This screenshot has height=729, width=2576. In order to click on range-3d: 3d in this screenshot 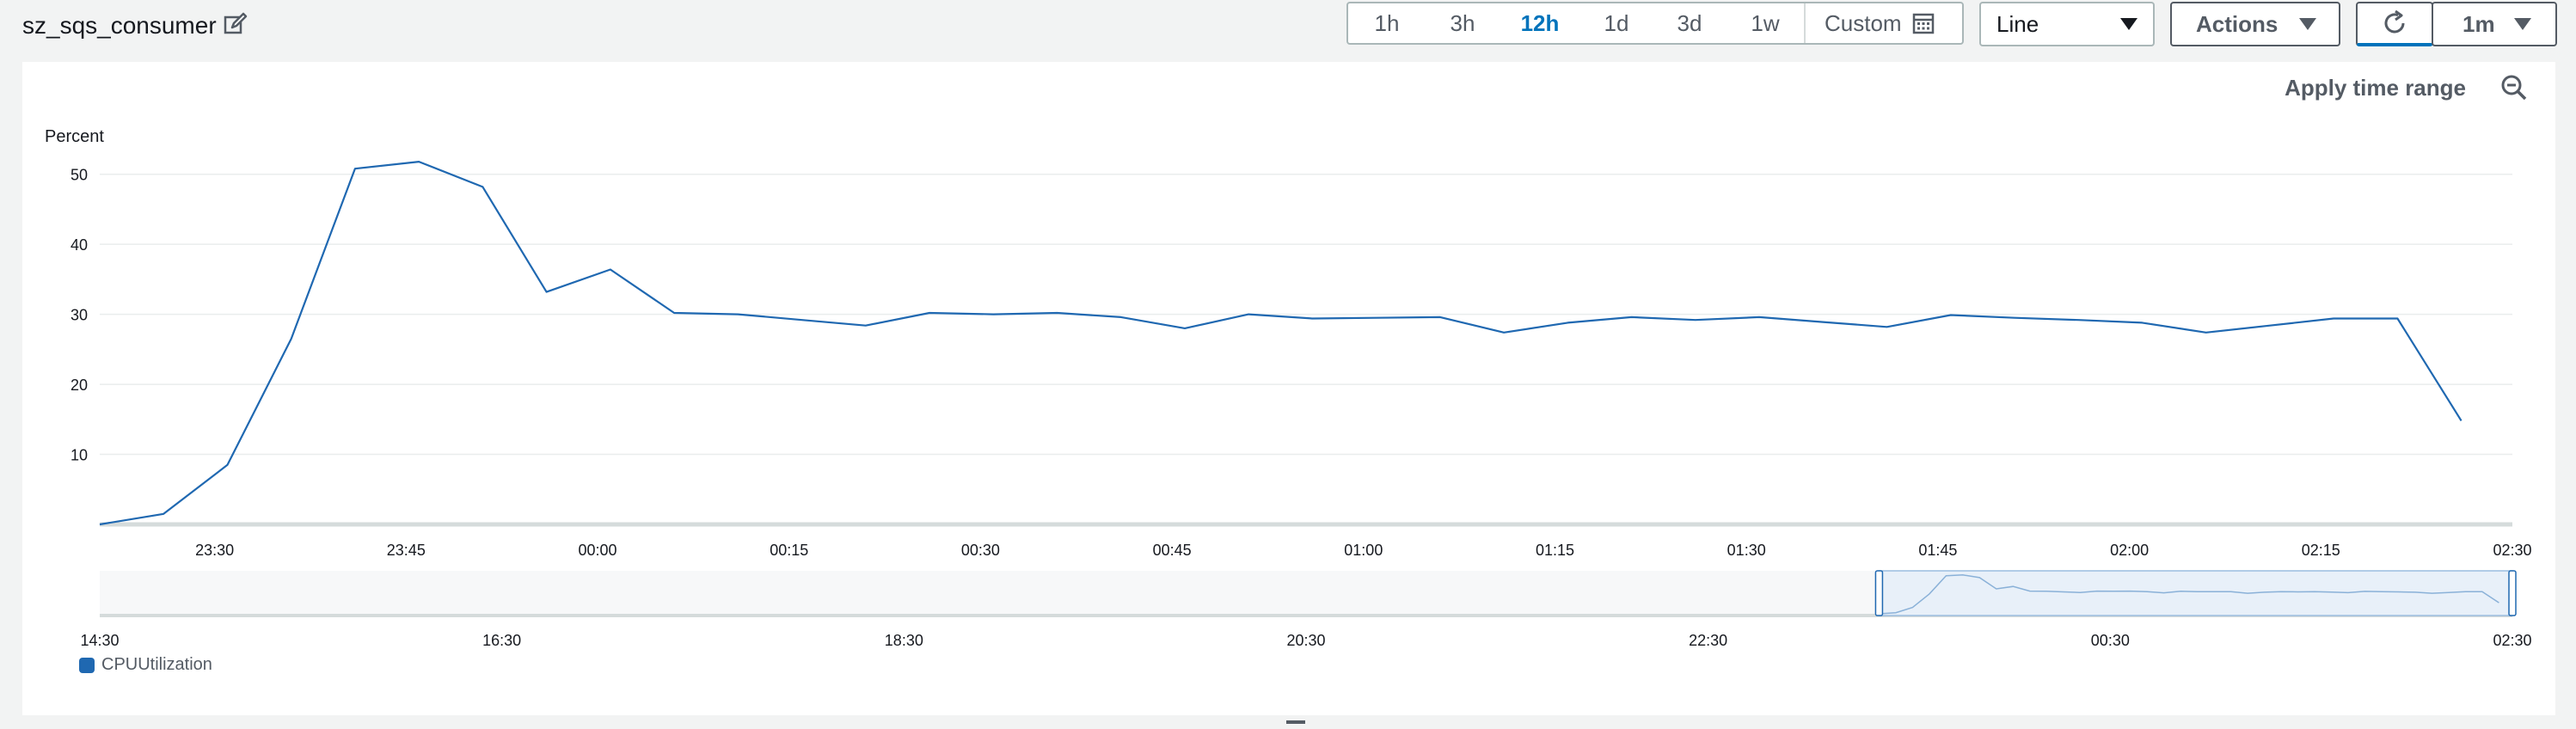, I will do `click(1690, 23)`.